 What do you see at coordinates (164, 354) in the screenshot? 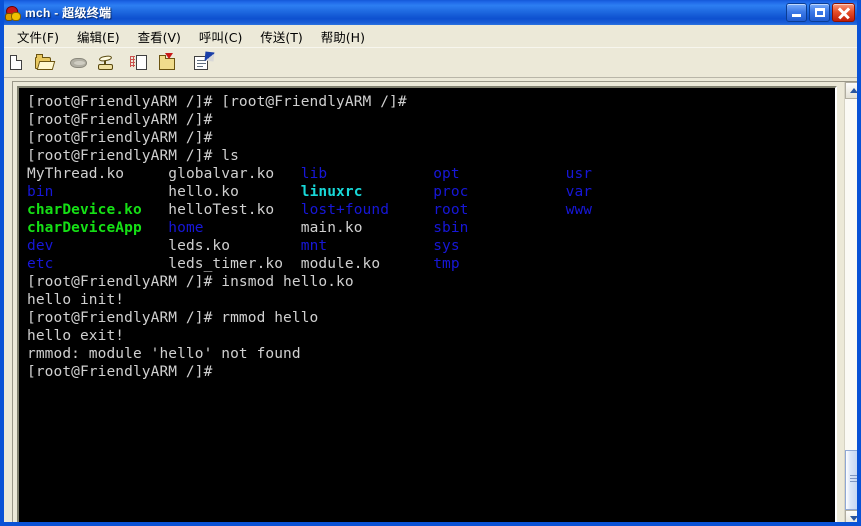
I see `terminal-text: rmmod: module 'hello' not found` at bounding box center [164, 354].